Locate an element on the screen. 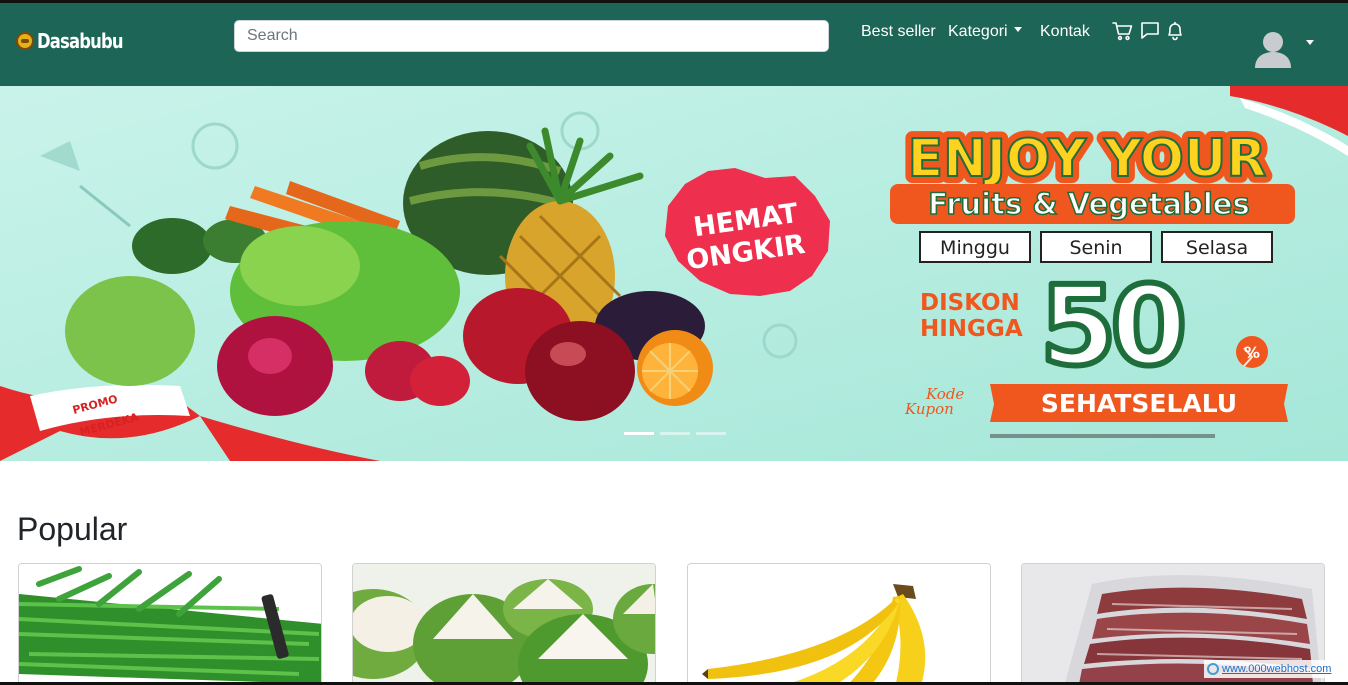  hero-headline: ENJOY YOUR is located at coordinates (1087, 159).